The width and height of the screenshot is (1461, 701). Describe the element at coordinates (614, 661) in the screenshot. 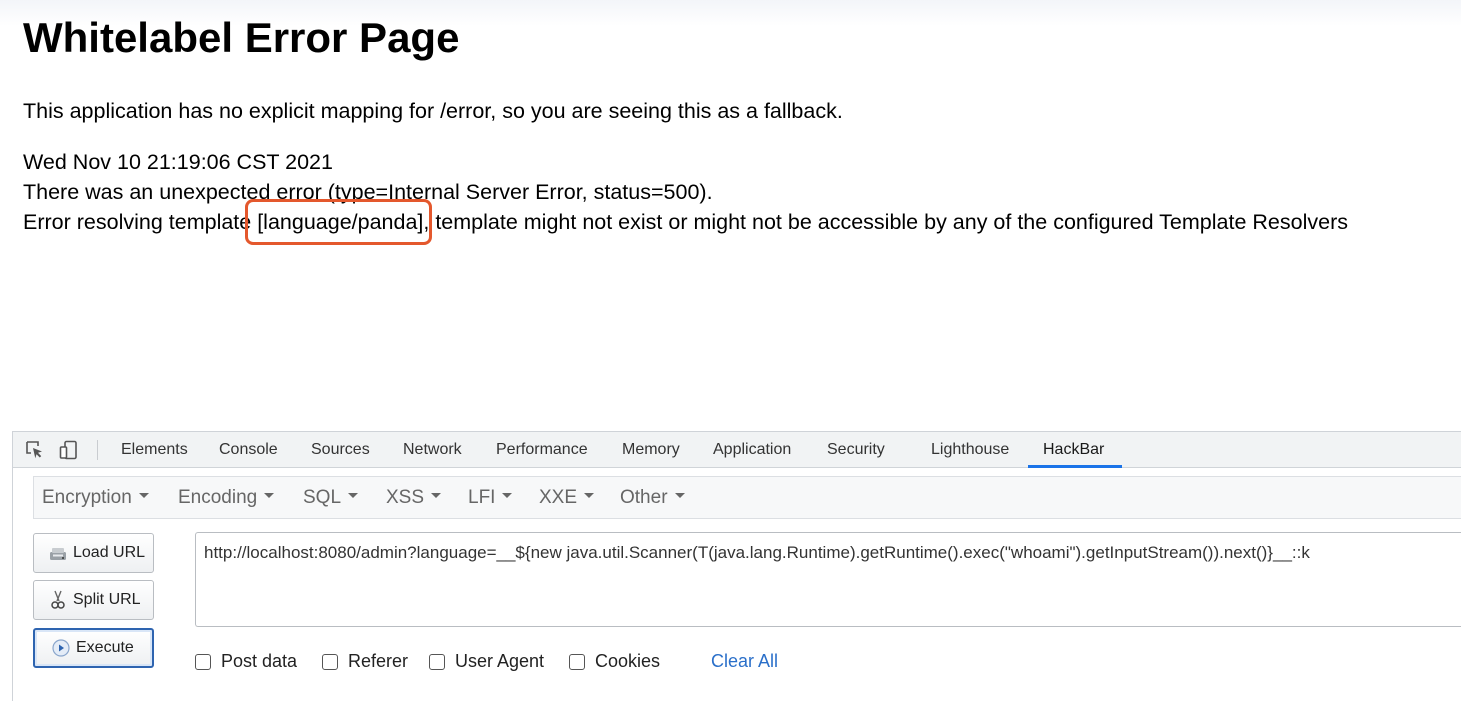

I see `cookies-option: Cookies` at that location.